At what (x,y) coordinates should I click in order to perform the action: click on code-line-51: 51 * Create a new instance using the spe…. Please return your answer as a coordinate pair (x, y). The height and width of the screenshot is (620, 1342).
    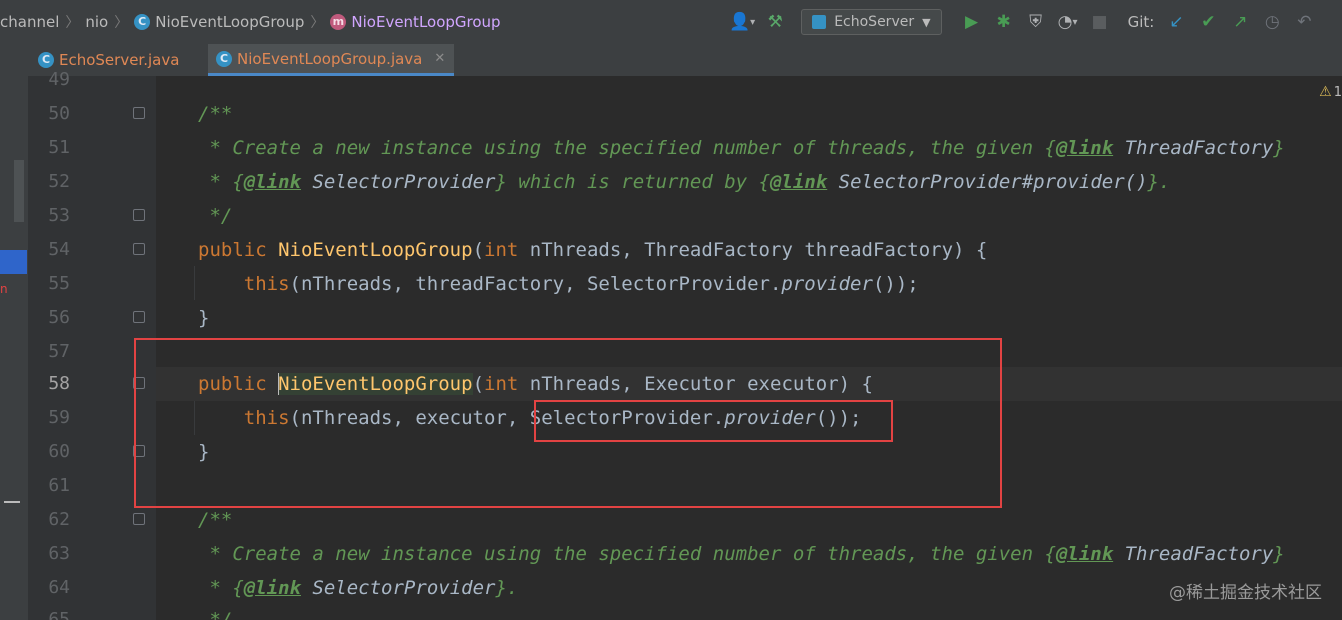
    Looking at the image, I should click on (666, 148).